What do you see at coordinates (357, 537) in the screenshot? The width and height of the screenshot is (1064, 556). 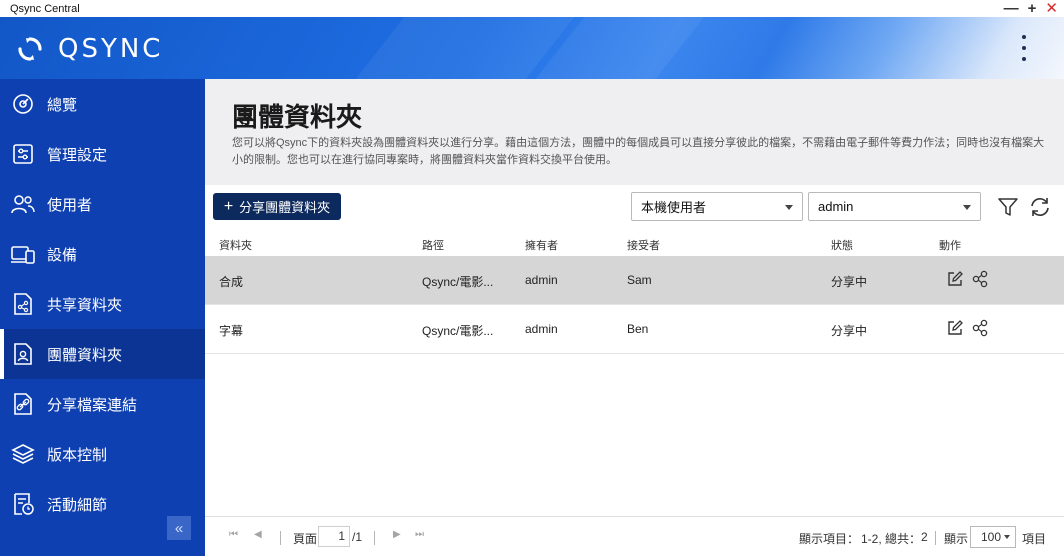 I see `page-total: /1` at bounding box center [357, 537].